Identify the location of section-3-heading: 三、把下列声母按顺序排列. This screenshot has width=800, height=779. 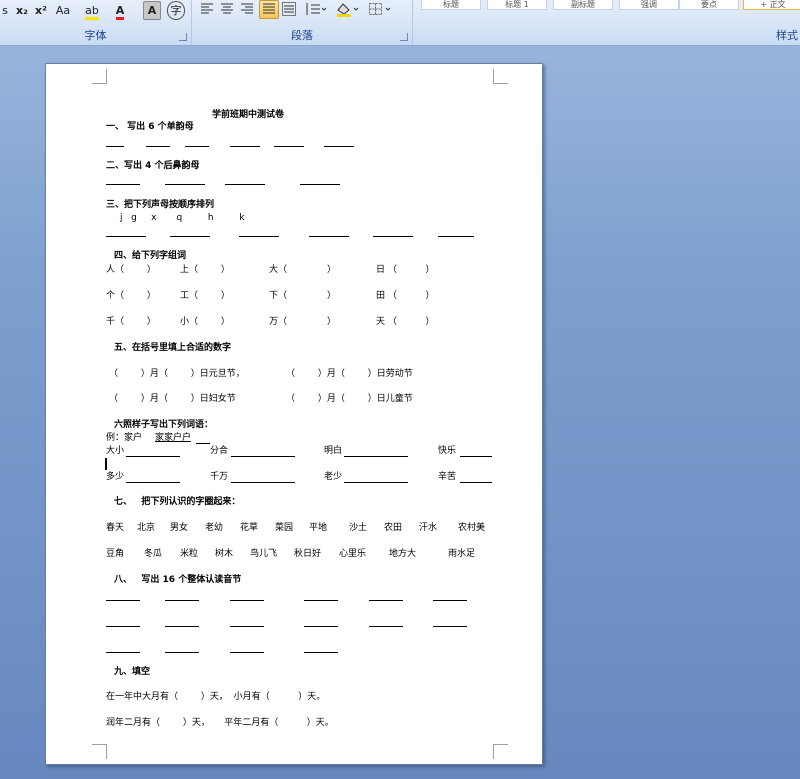
(160, 205).